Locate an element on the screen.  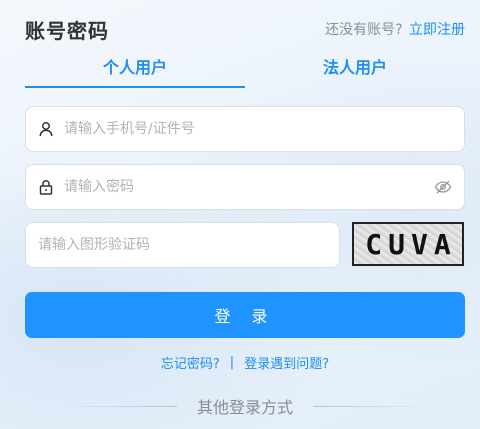
password-field is located at coordinates (245, 187).